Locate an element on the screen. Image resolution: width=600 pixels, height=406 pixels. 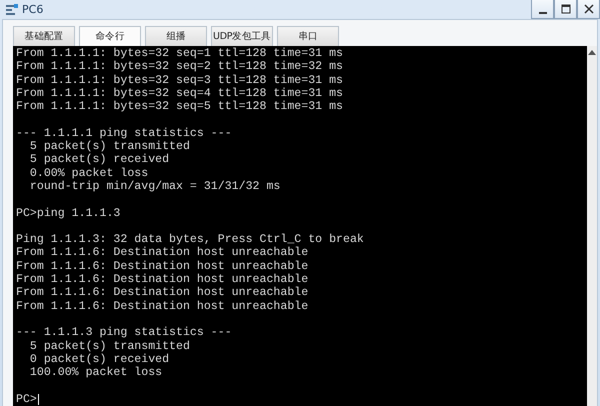
scroll-up-icon is located at coordinates (592, 52).